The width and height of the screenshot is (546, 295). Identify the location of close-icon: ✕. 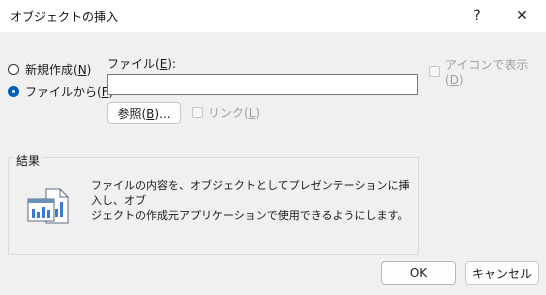
(522, 16).